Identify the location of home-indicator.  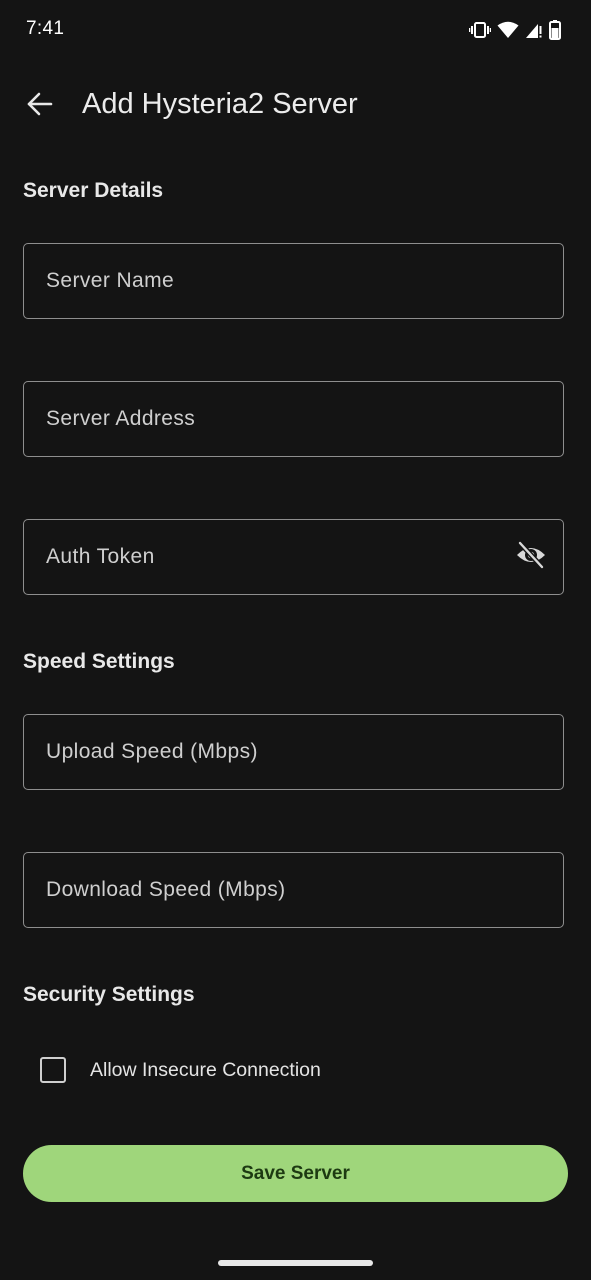
(295, 1263).